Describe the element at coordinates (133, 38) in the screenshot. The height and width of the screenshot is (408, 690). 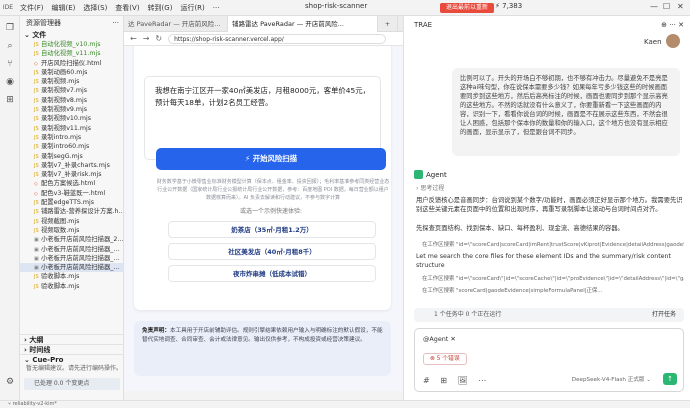
I see `back-icon: ←` at that location.